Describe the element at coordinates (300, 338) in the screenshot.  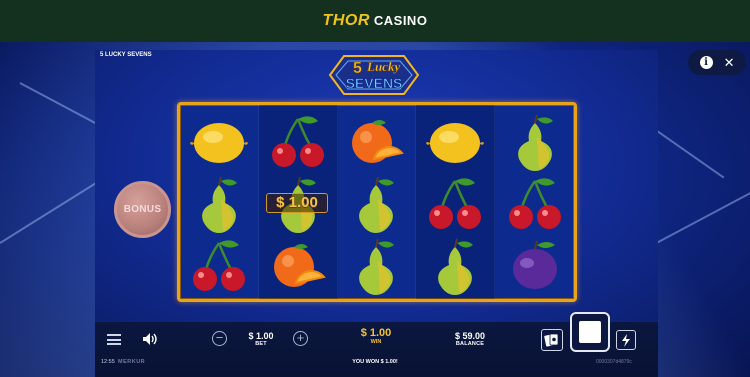
I see `bet-increase-button: +` at that location.